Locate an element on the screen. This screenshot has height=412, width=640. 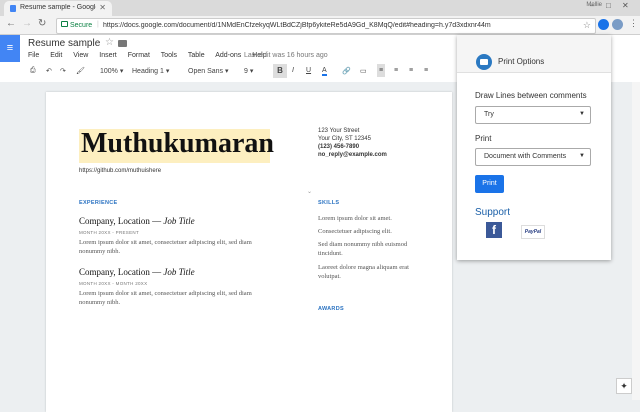
align-justify-icon: ≡ is located at coordinates (426, 70).